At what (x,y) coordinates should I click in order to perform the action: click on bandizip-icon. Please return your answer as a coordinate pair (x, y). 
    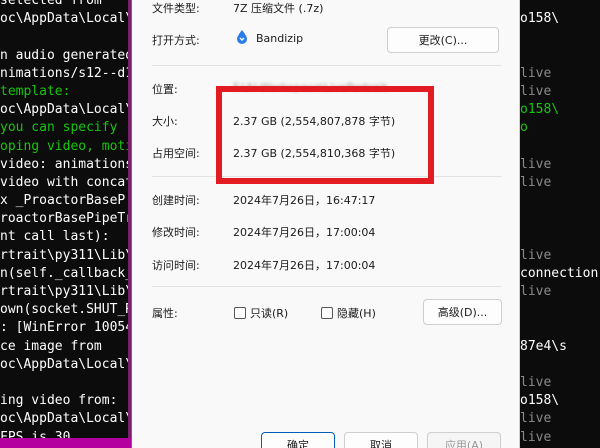
    Looking at the image, I should click on (242, 37).